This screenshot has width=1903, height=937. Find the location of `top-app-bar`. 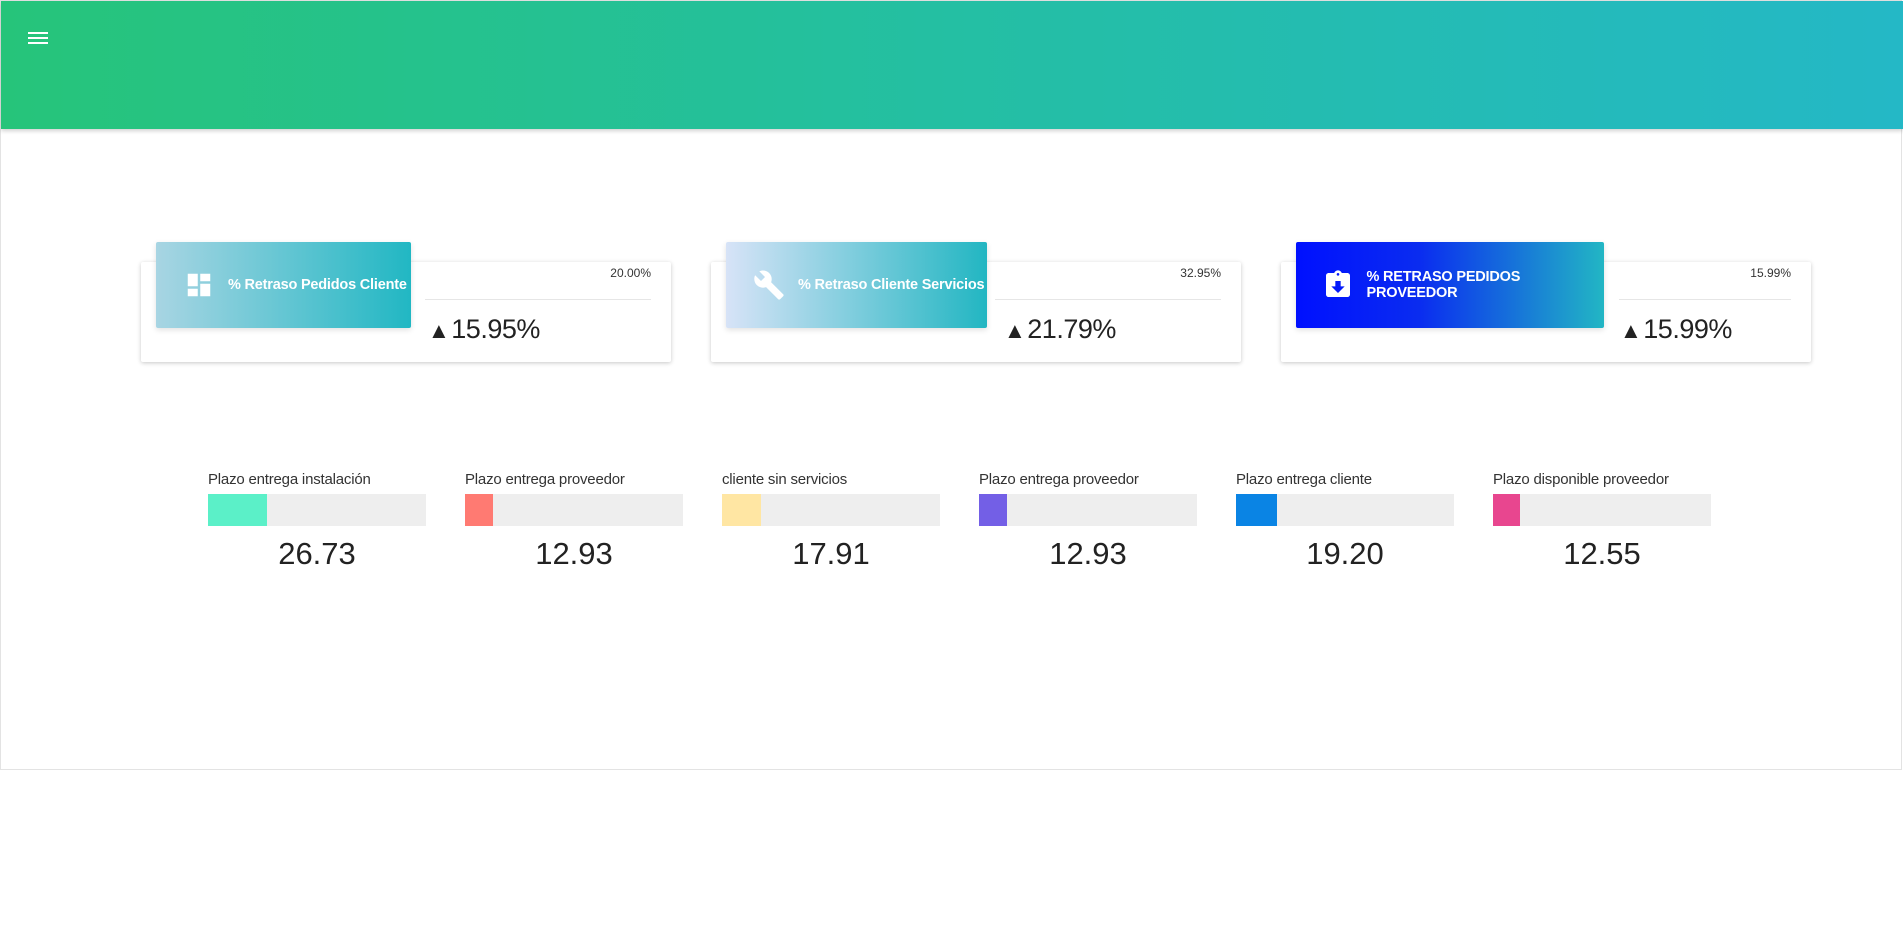

top-app-bar is located at coordinates (952, 65).